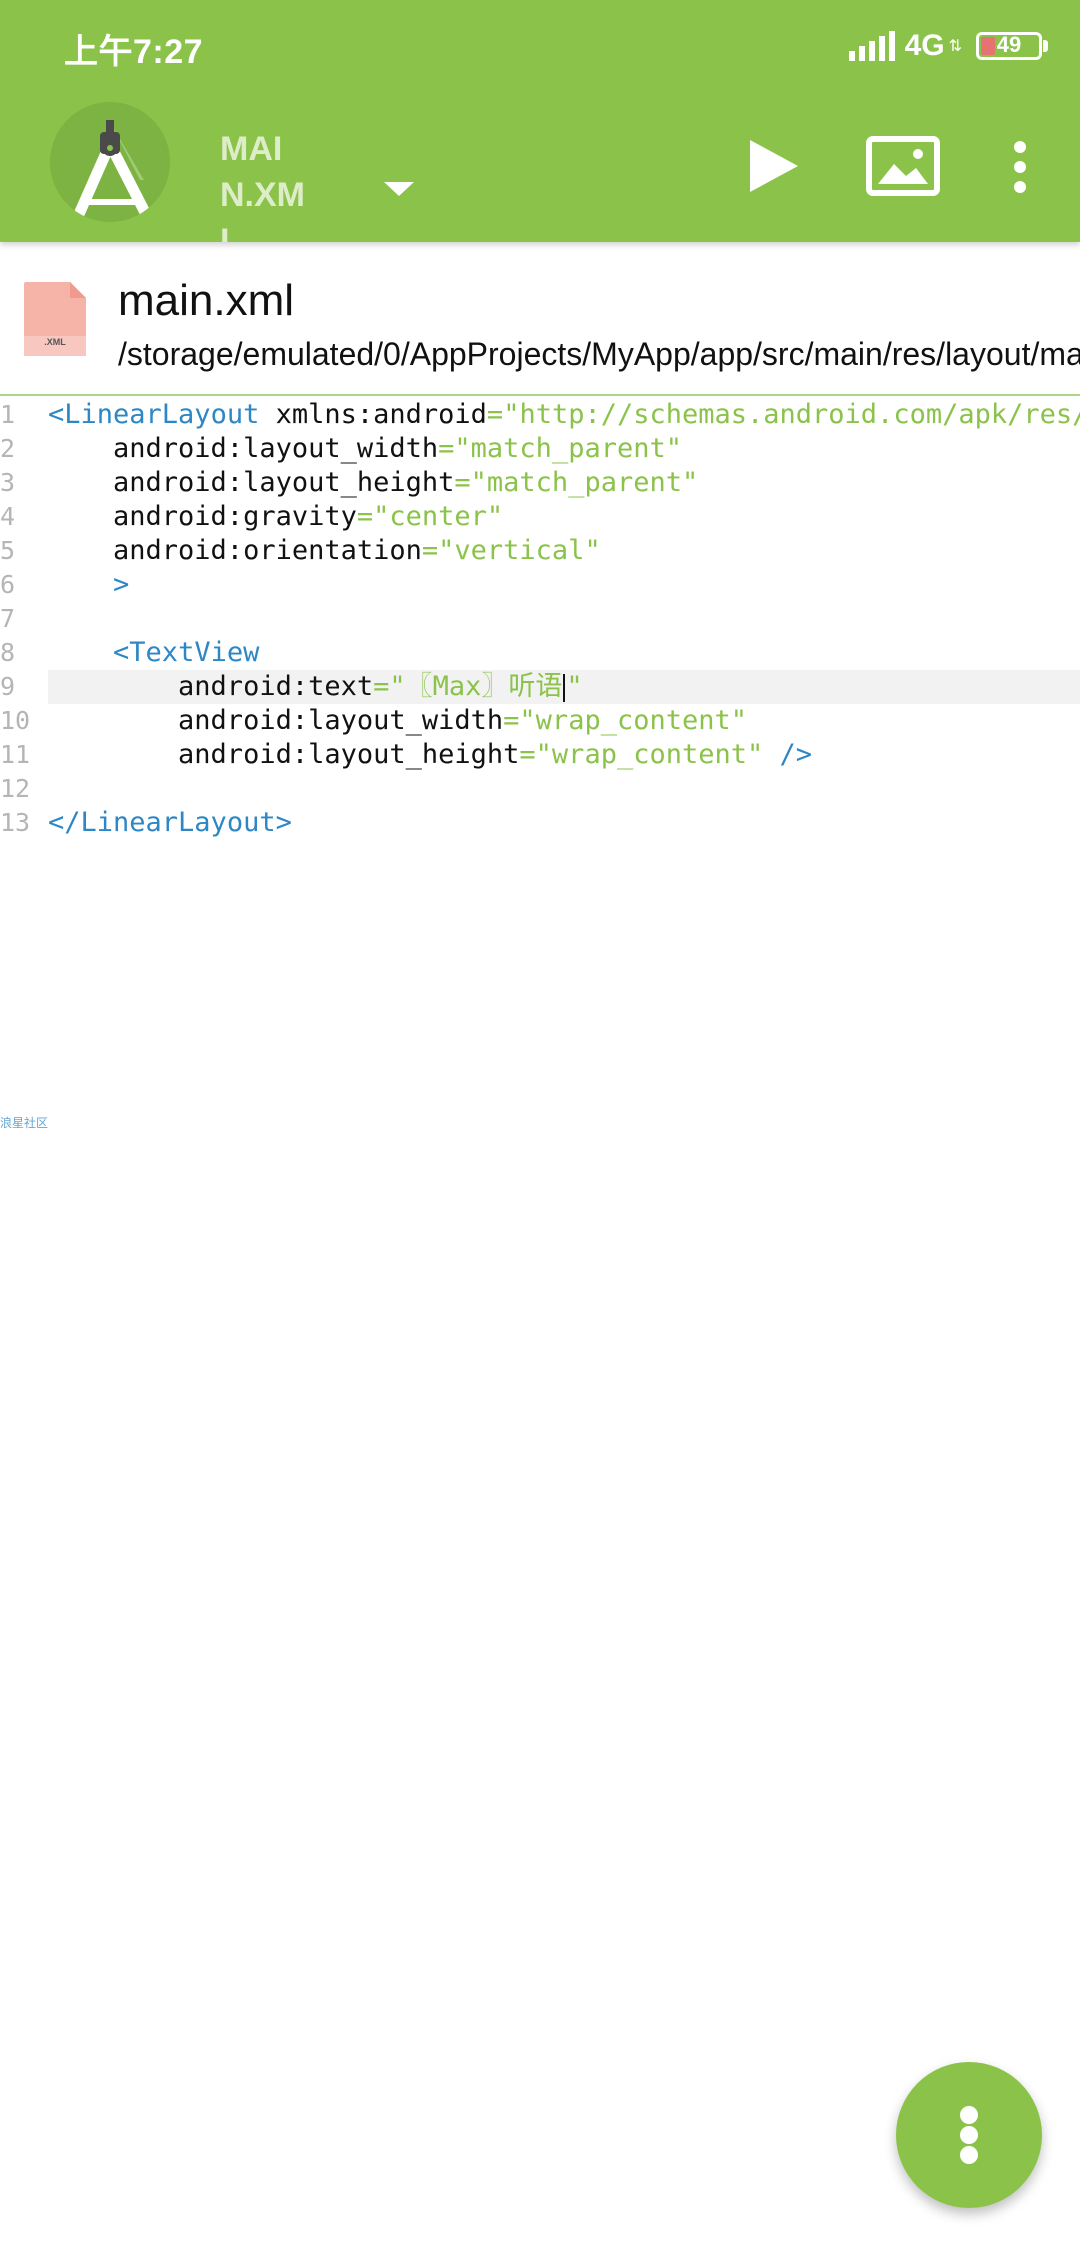 The image size is (1080, 2248). Describe the element at coordinates (1020, 167) in the screenshot. I see `overflow-menu-icon` at that location.